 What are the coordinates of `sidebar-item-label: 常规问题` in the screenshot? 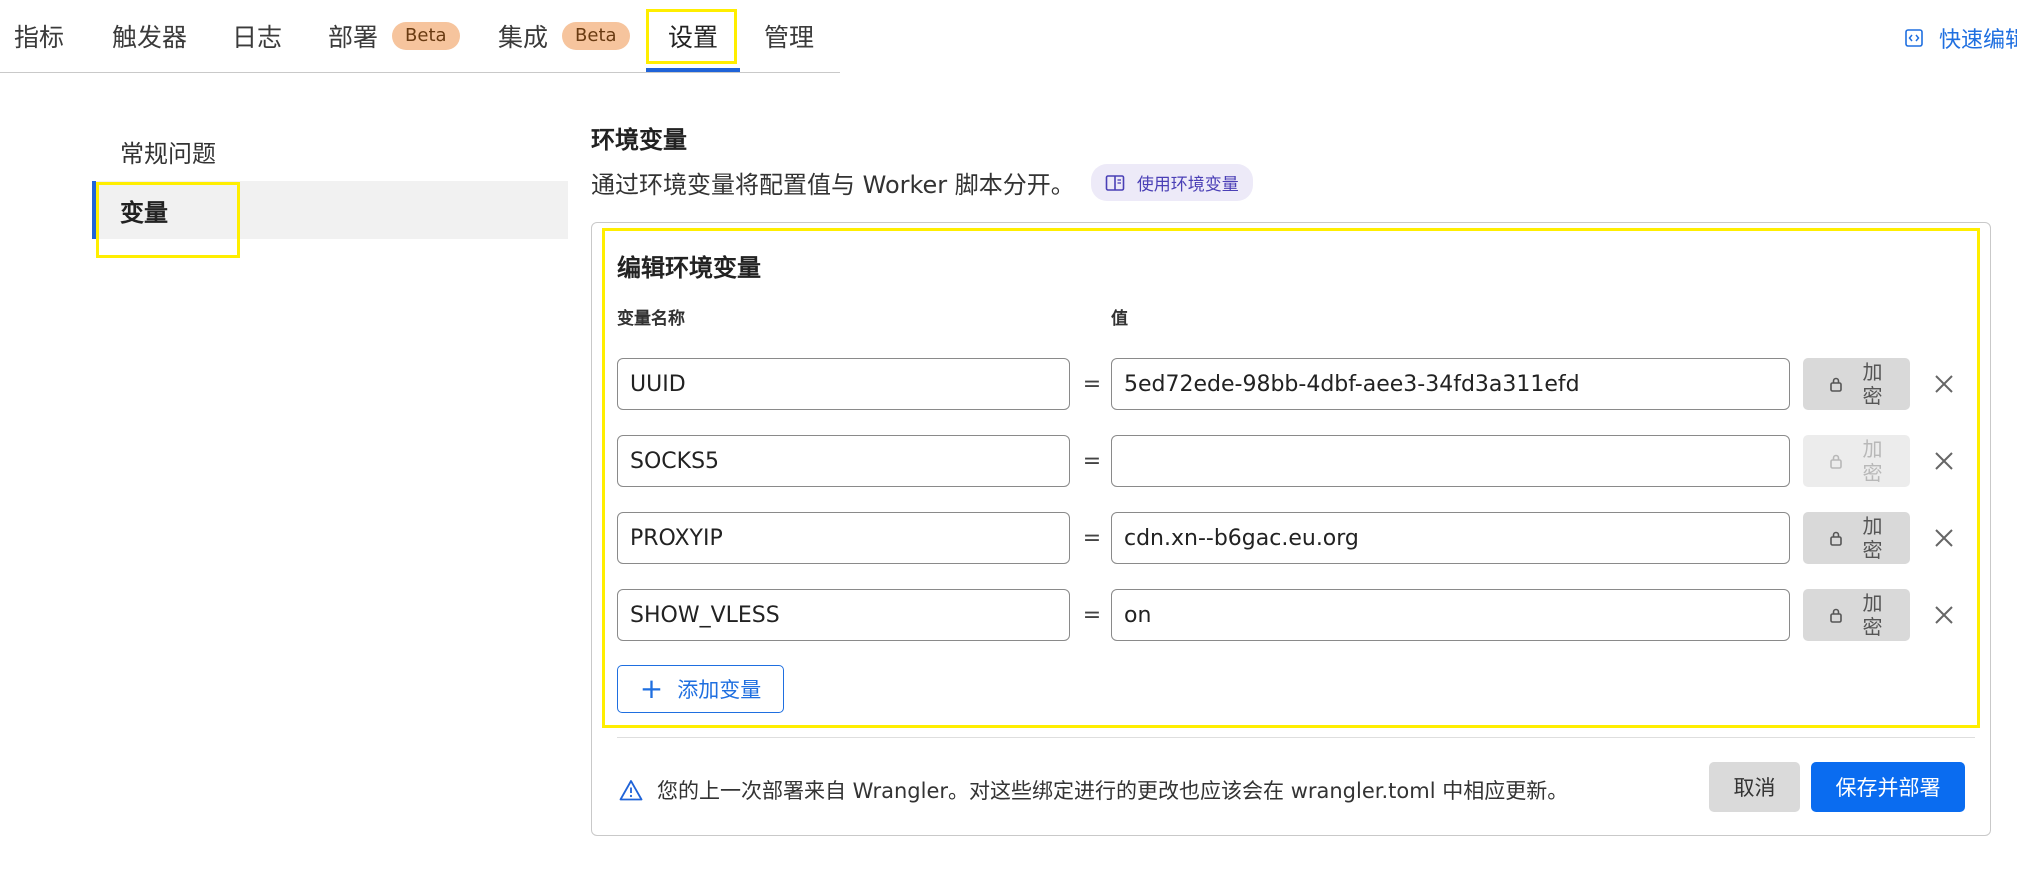 It's located at (168, 153).